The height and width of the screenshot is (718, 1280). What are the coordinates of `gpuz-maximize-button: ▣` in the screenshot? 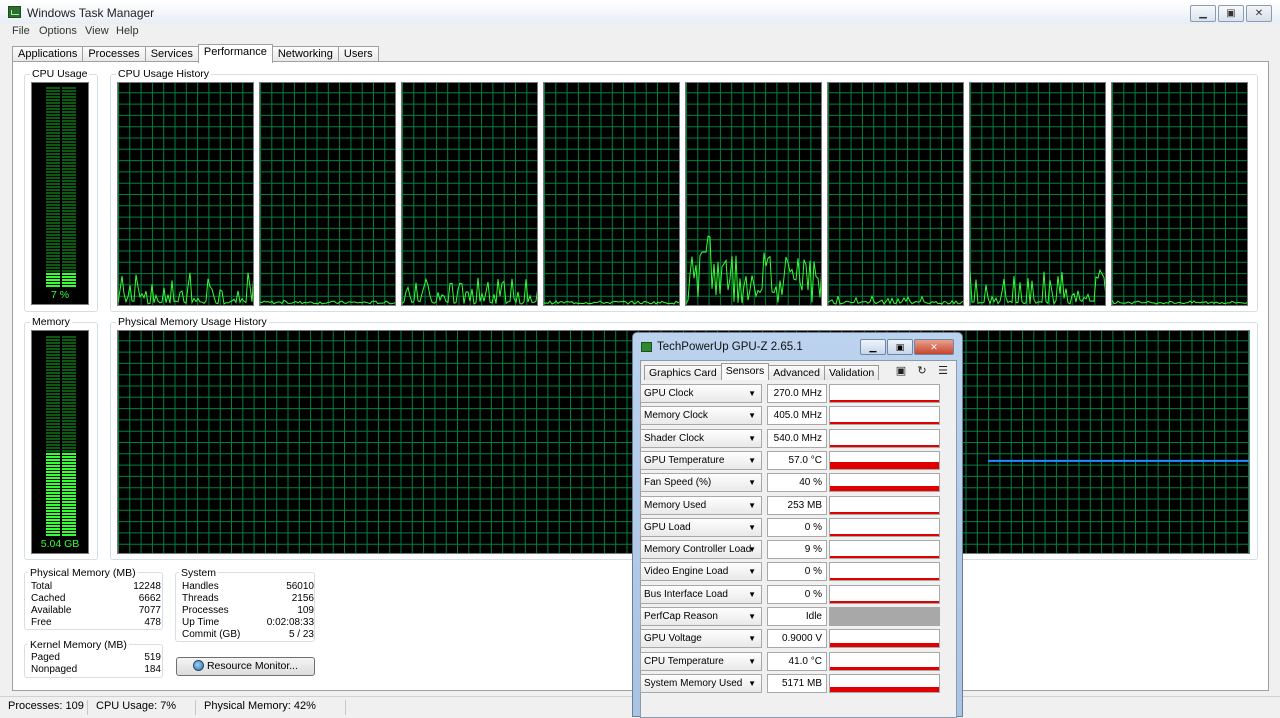 It's located at (900, 347).